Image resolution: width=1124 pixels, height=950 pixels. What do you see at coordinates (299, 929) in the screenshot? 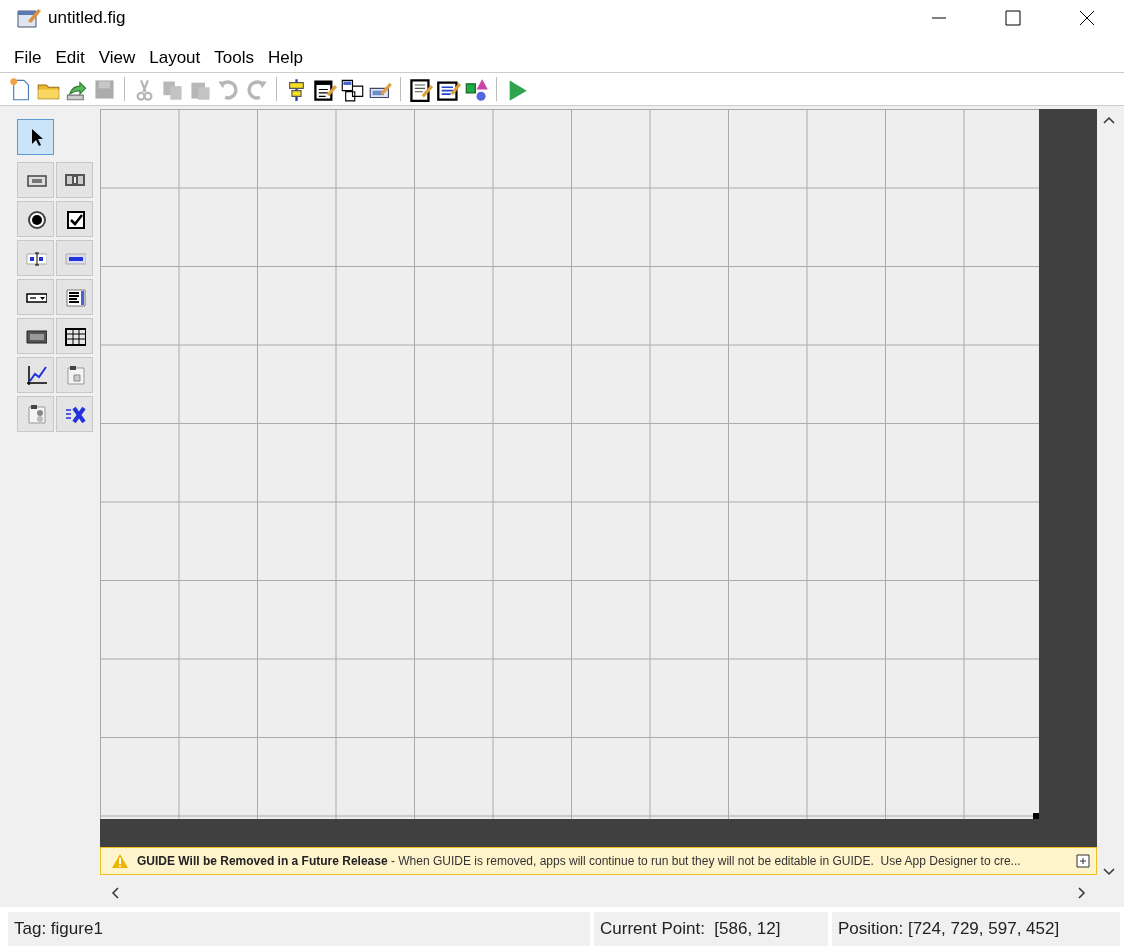
I see `tag-label: Tag: figure1` at bounding box center [299, 929].